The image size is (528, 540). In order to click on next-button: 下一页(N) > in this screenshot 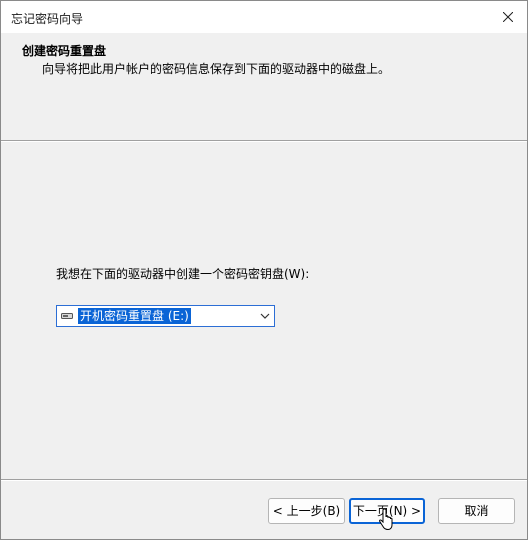, I will do `click(387, 511)`.